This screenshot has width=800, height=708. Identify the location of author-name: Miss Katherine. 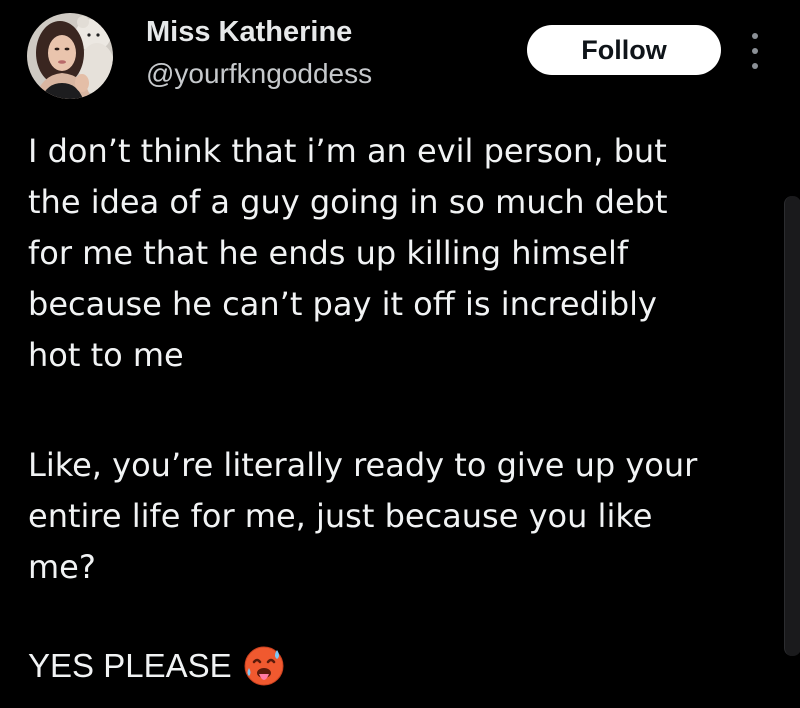
(249, 32).